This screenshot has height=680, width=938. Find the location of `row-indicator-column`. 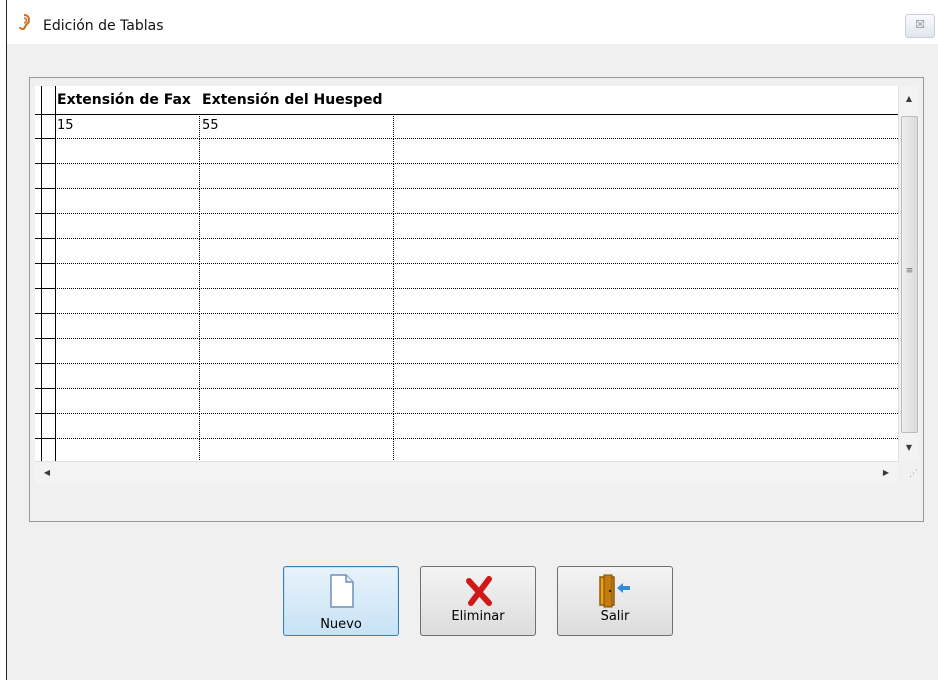

row-indicator-column is located at coordinates (45, 273).